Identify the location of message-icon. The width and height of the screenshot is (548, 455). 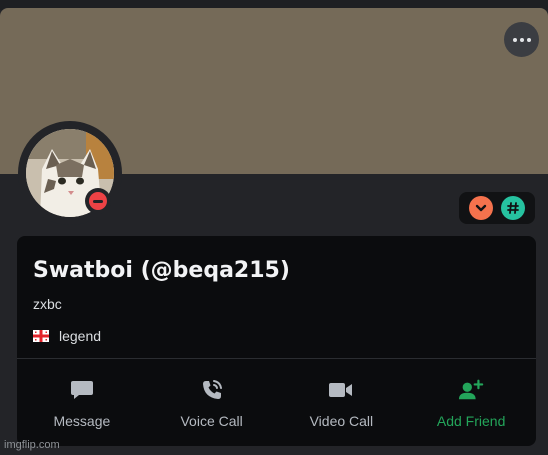
(82, 390).